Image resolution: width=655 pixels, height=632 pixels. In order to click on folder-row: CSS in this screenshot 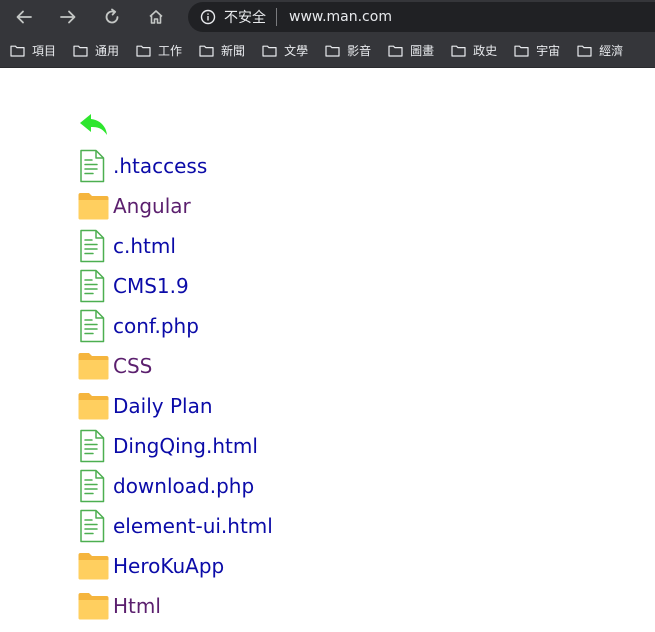, I will do `click(115, 366)`.